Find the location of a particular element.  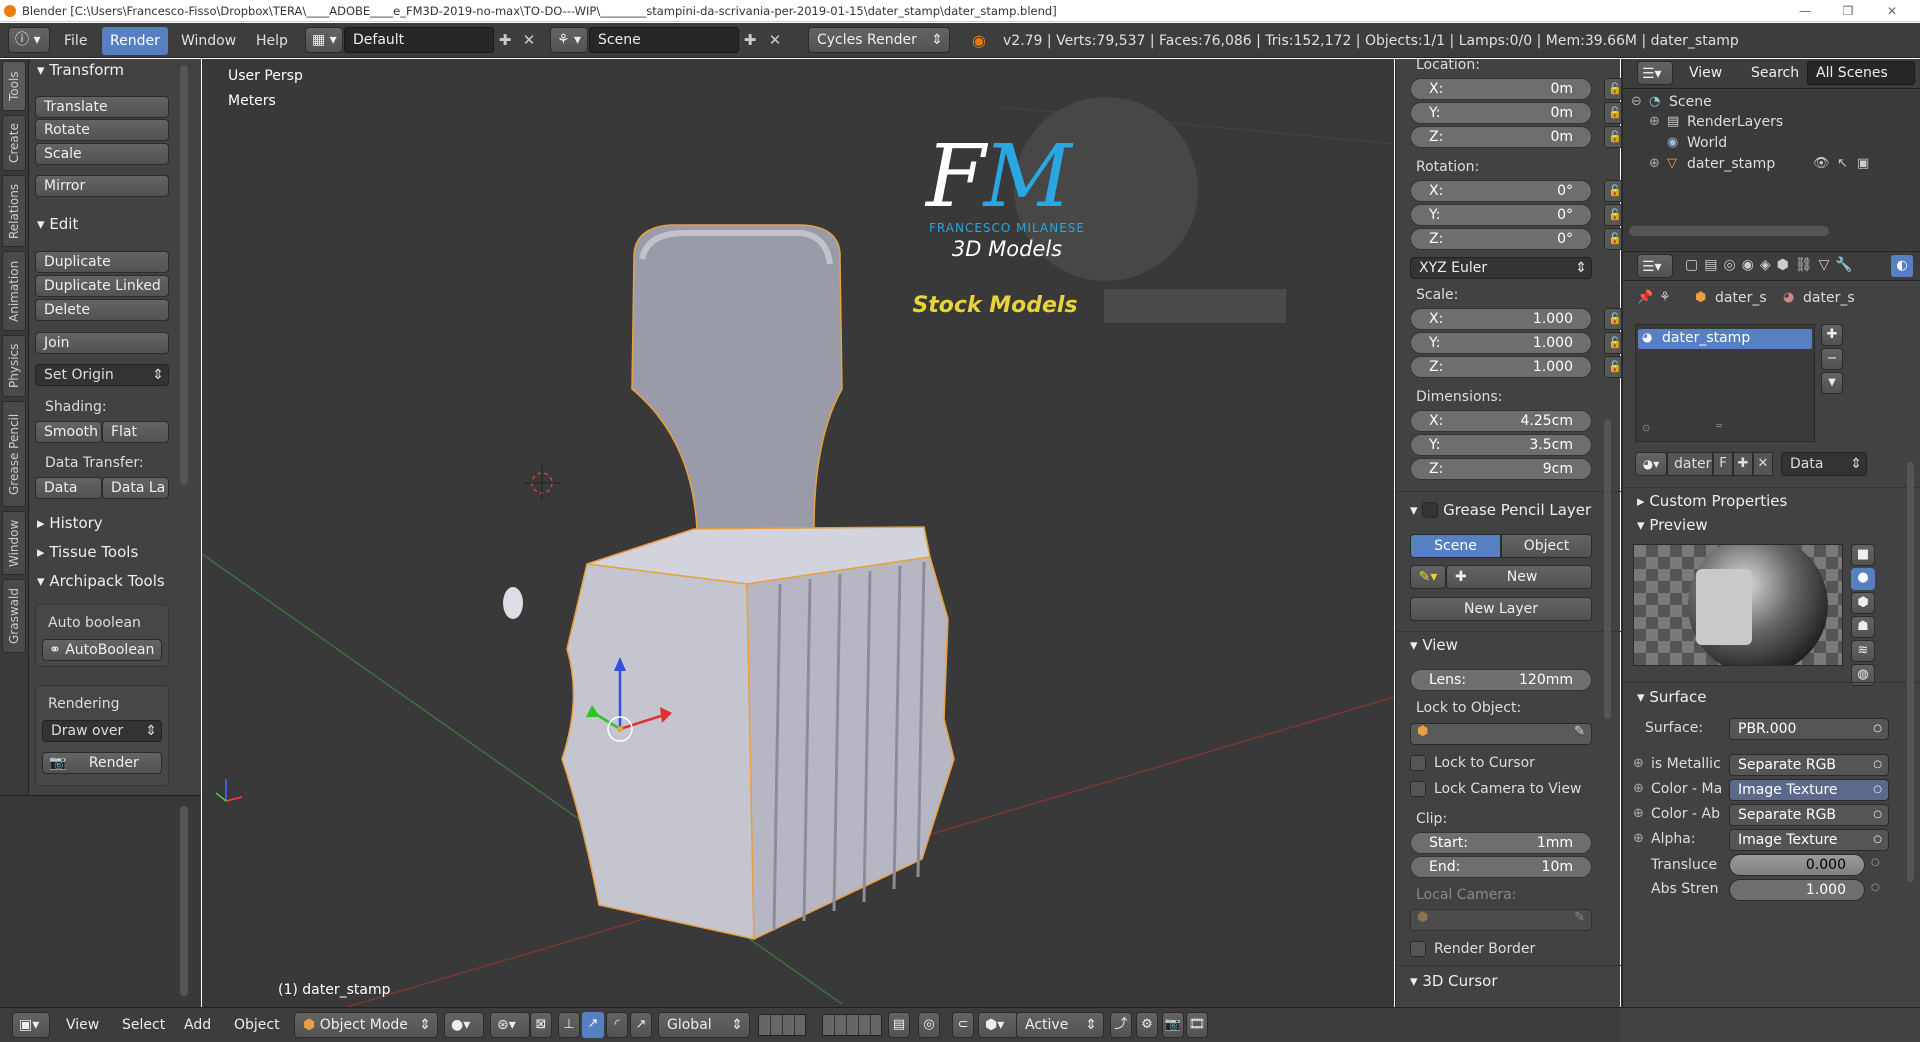

add-layout-icon: ✚ is located at coordinates (505, 40).